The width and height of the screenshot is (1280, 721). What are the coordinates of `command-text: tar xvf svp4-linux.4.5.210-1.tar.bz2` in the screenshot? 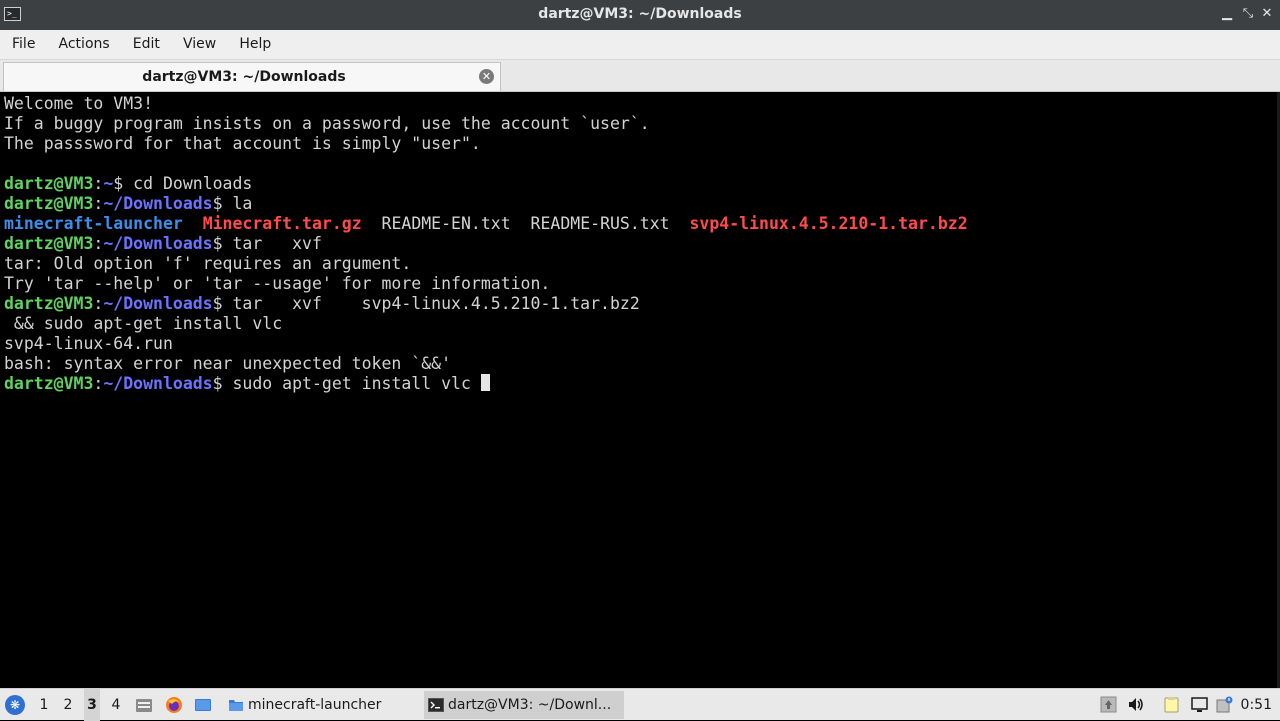 It's located at (431, 303).